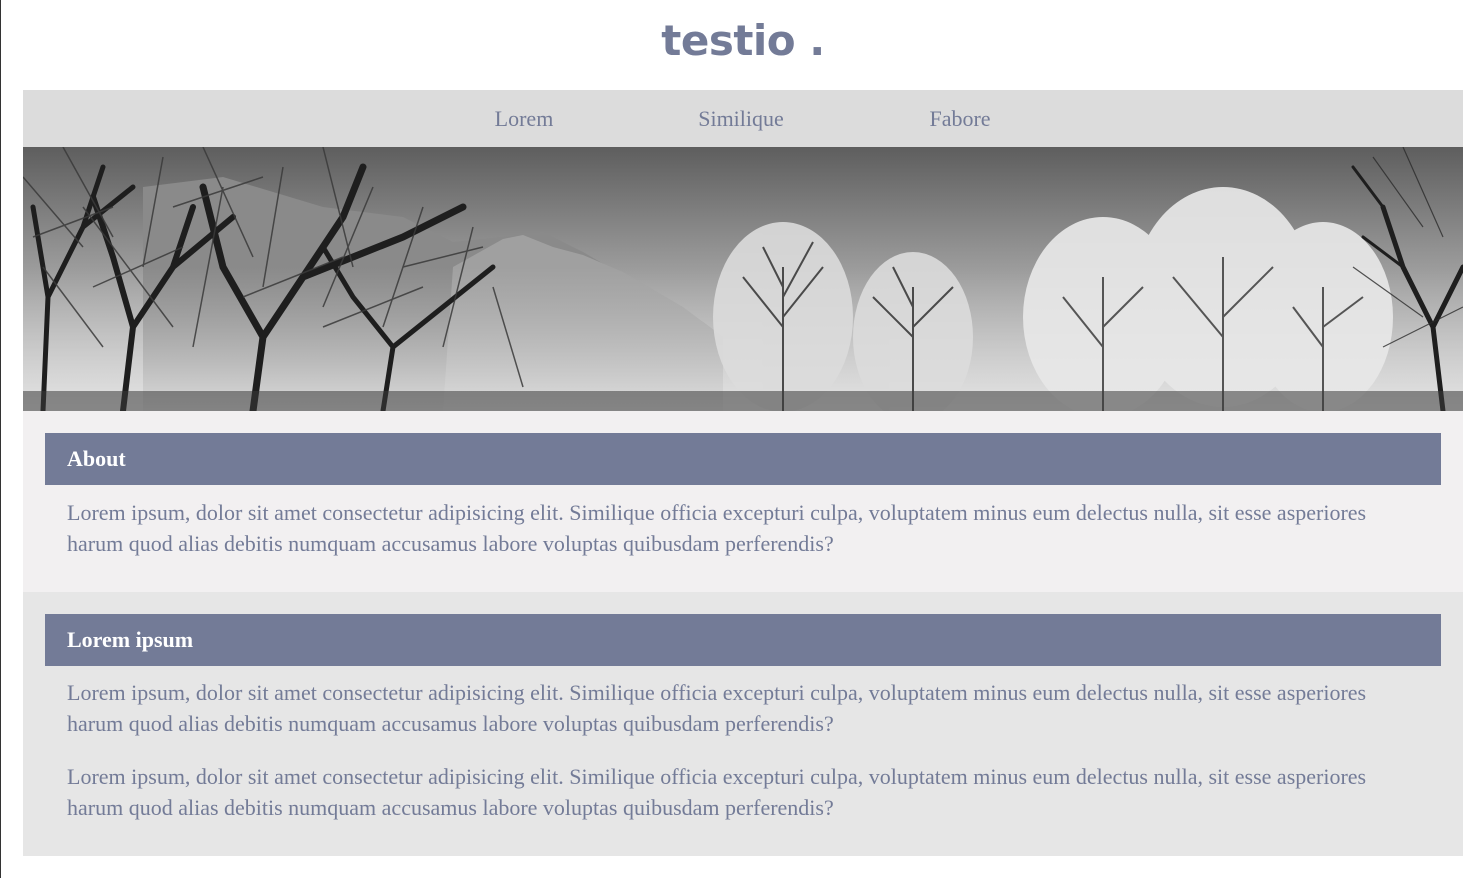  I want to click on about-heading: About, so click(743, 459).